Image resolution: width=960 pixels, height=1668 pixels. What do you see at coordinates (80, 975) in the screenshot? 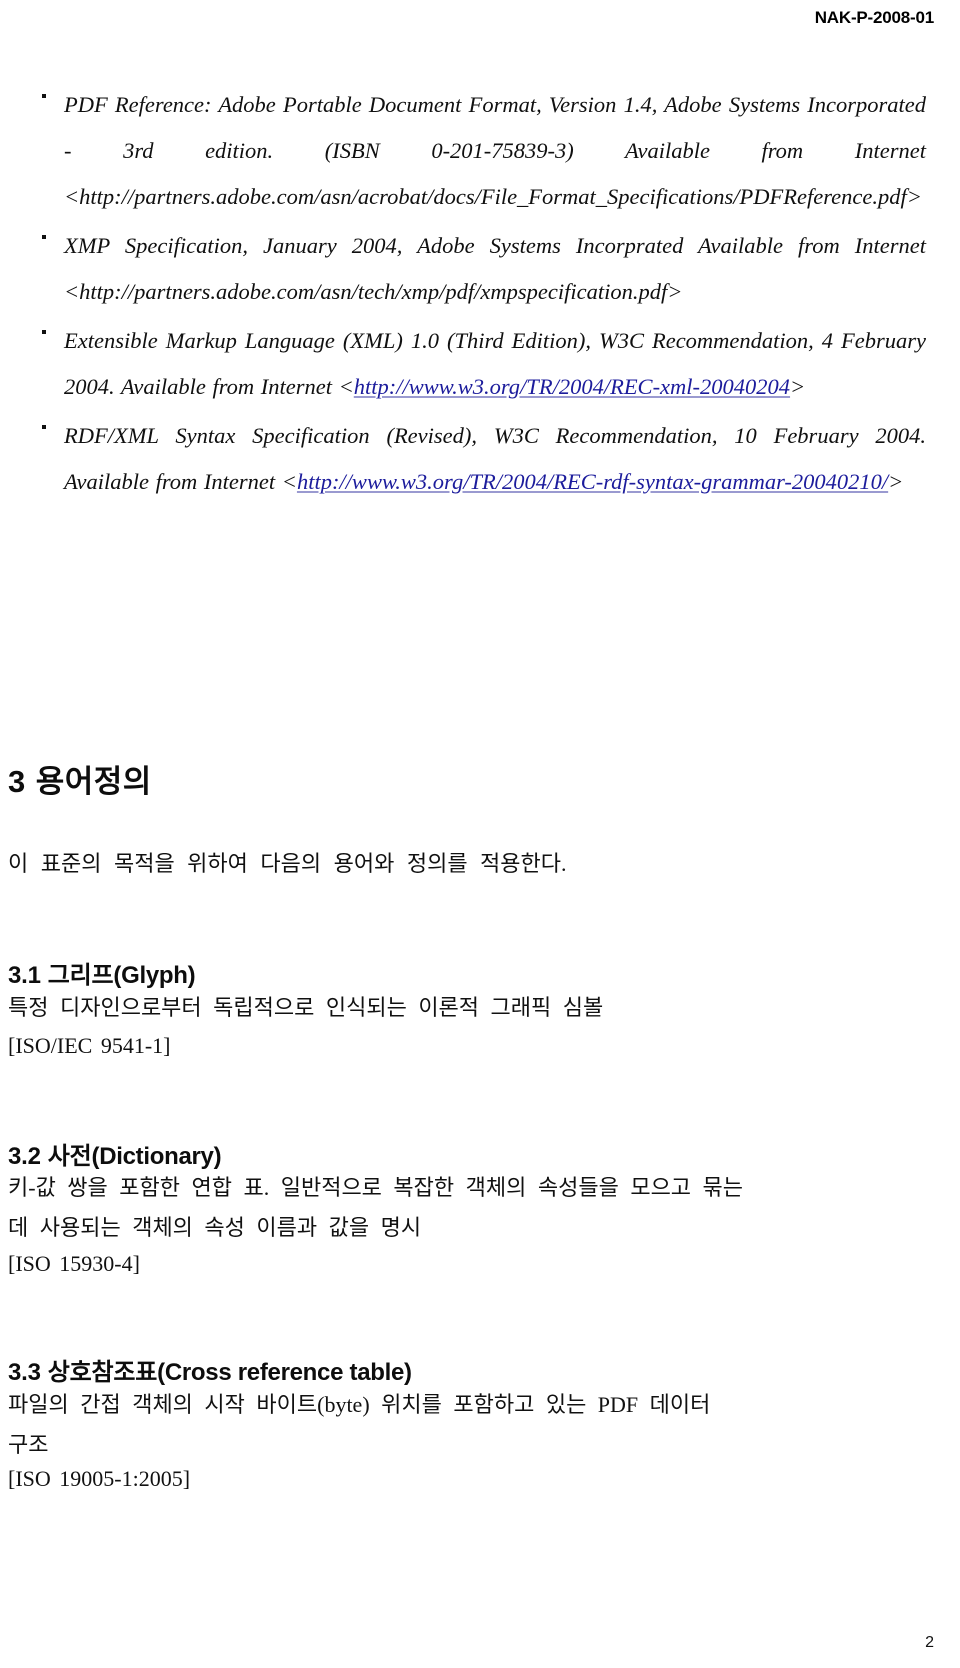
I see `term-title-ko: 그리프` at bounding box center [80, 975].